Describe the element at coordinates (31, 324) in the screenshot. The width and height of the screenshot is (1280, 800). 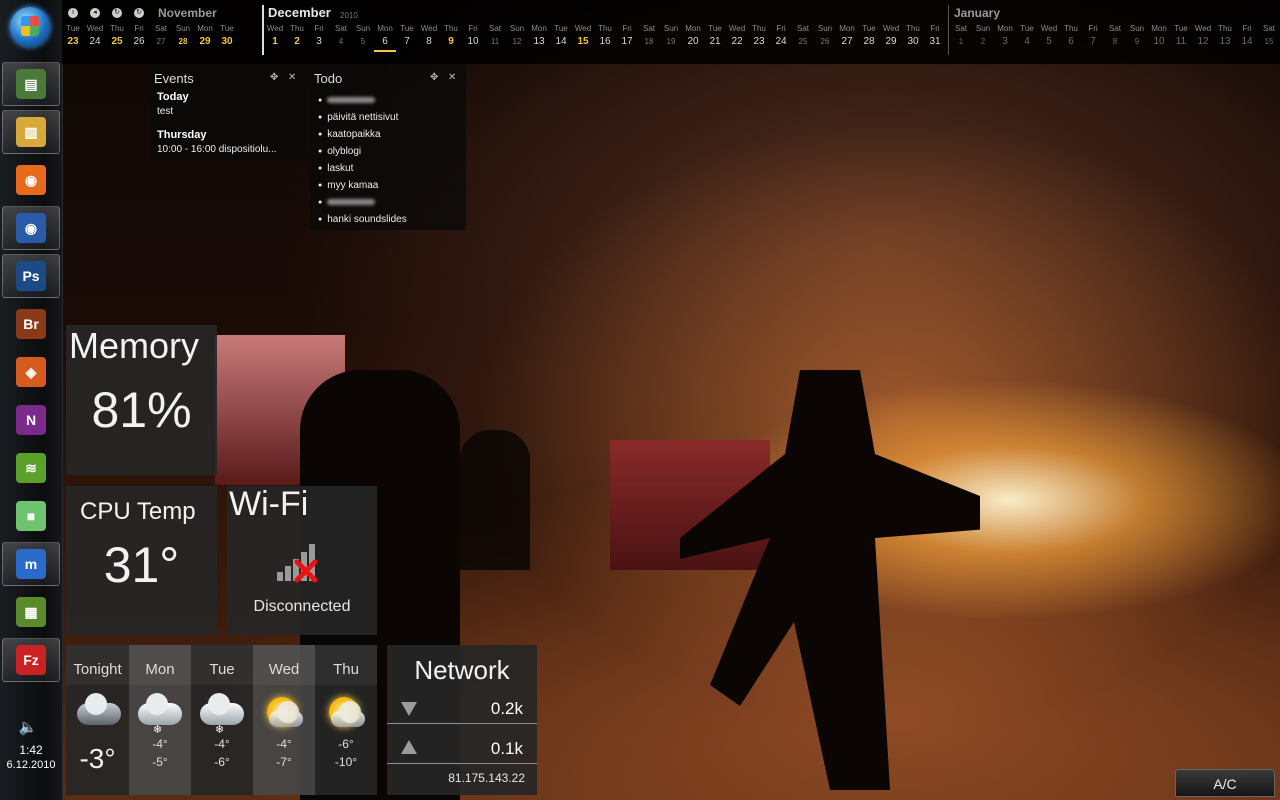
I see `taskbar-app: Br` at that location.